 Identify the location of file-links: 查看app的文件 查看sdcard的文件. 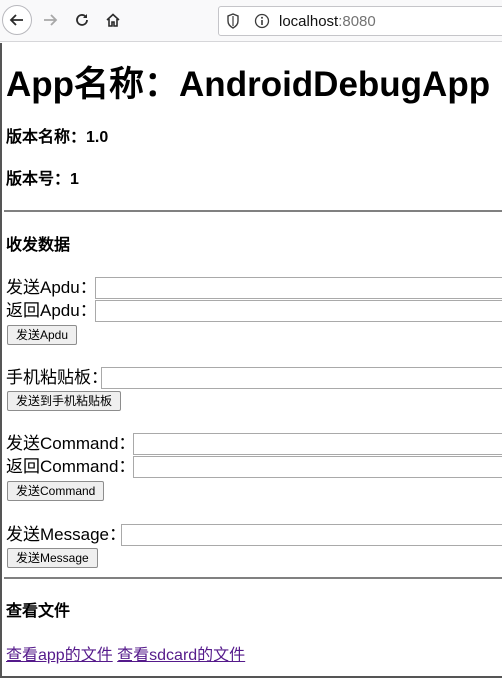
(125, 656).